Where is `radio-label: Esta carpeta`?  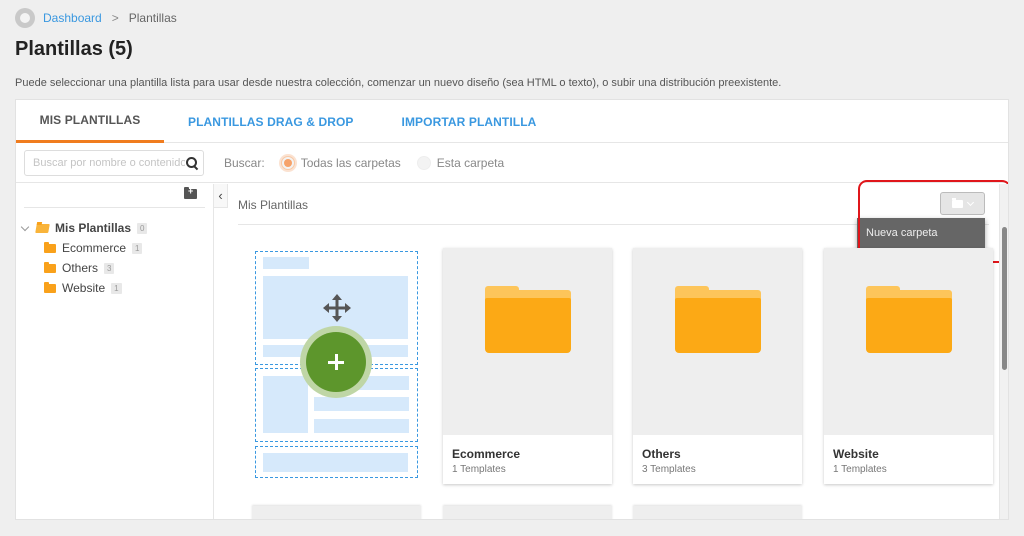 radio-label: Esta carpeta is located at coordinates (470, 162).